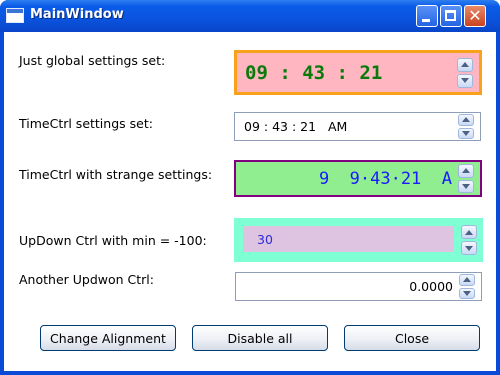  What do you see at coordinates (265, 239) in the screenshot?
I see `number-value: 30` at bounding box center [265, 239].